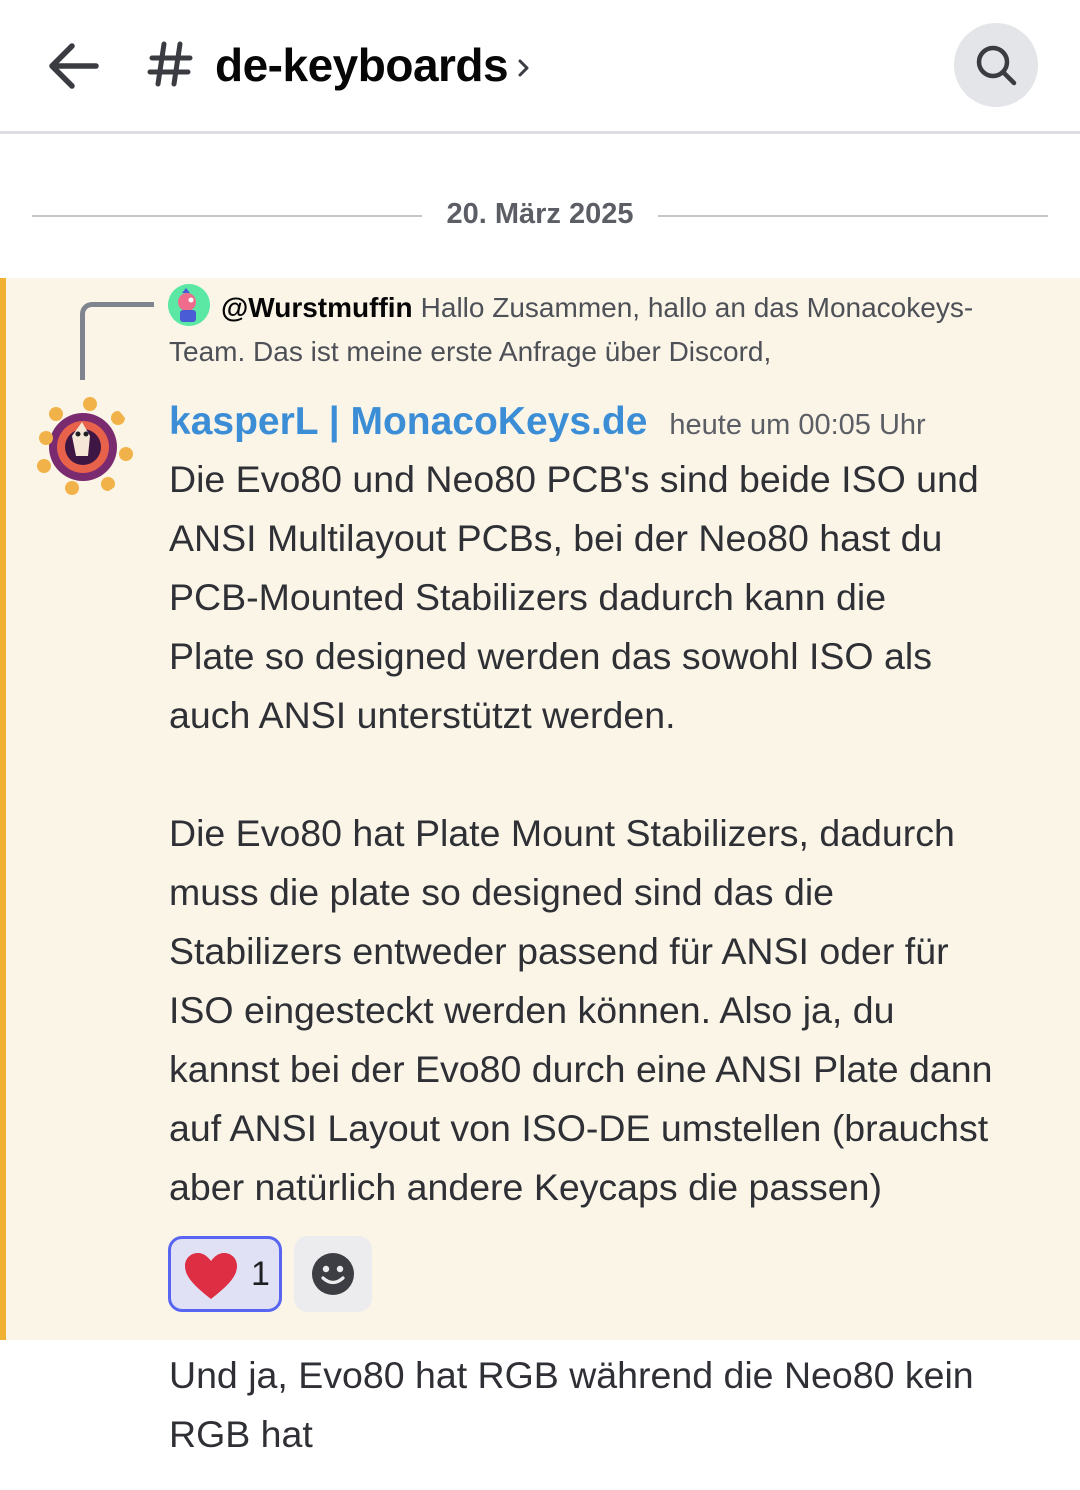  Describe the element at coordinates (117, 341) in the screenshot. I see `reply-connector` at that location.